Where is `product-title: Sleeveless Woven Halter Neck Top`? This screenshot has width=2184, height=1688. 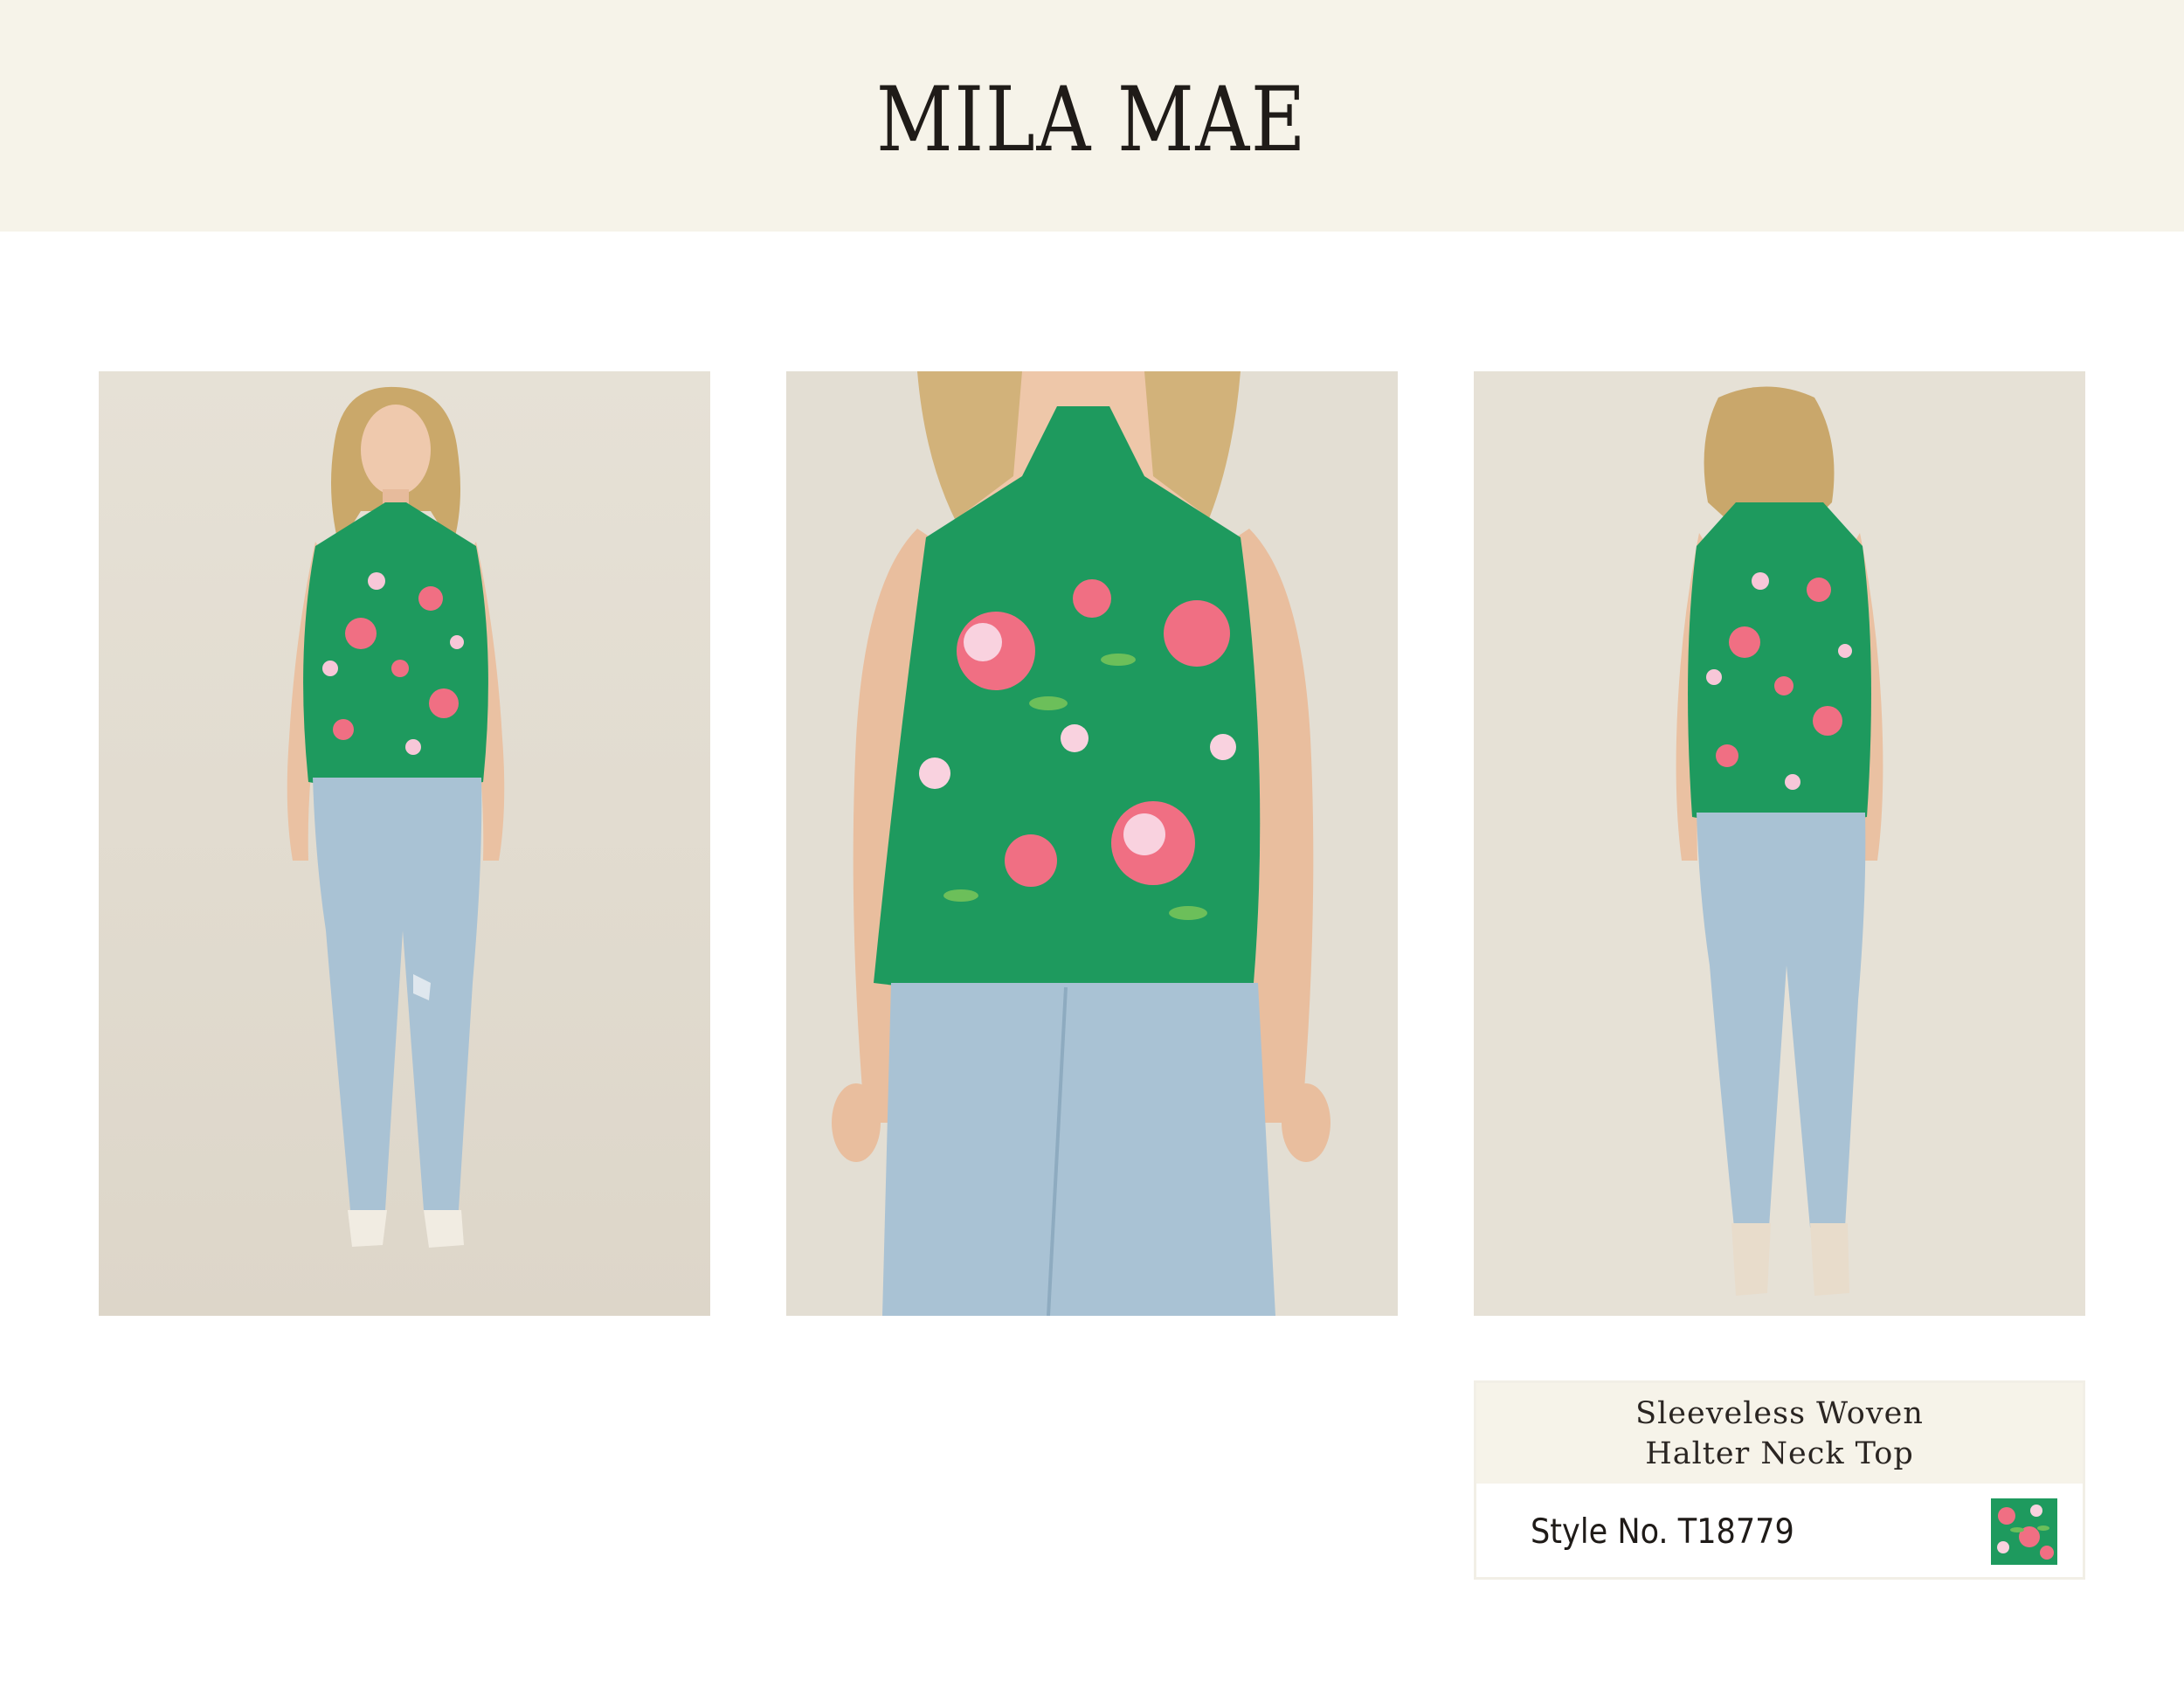 product-title: Sleeveless Woven Halter Neck Top is located at coordinates (1779, 1433).